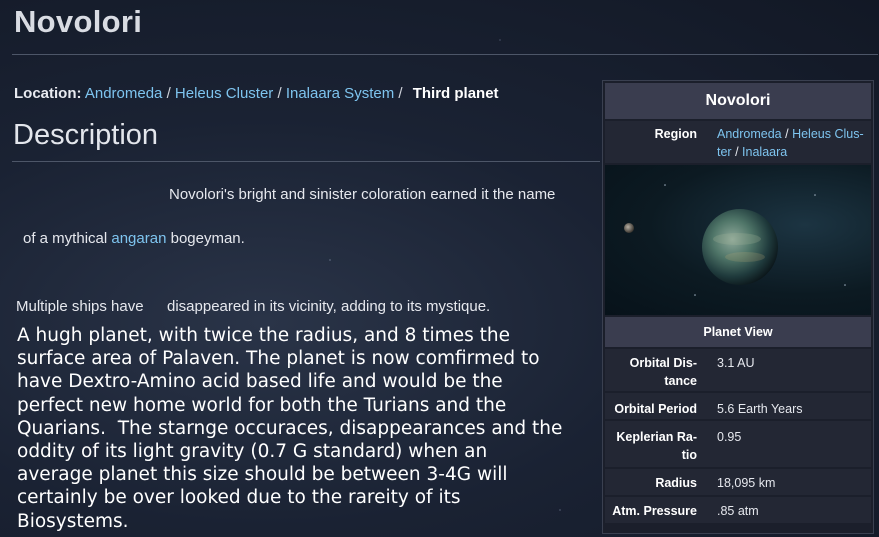 This screenshot has width=879, height=537. I want to click on description-paragraph-3-part-1: Multiple ships have, so click(80, 306).